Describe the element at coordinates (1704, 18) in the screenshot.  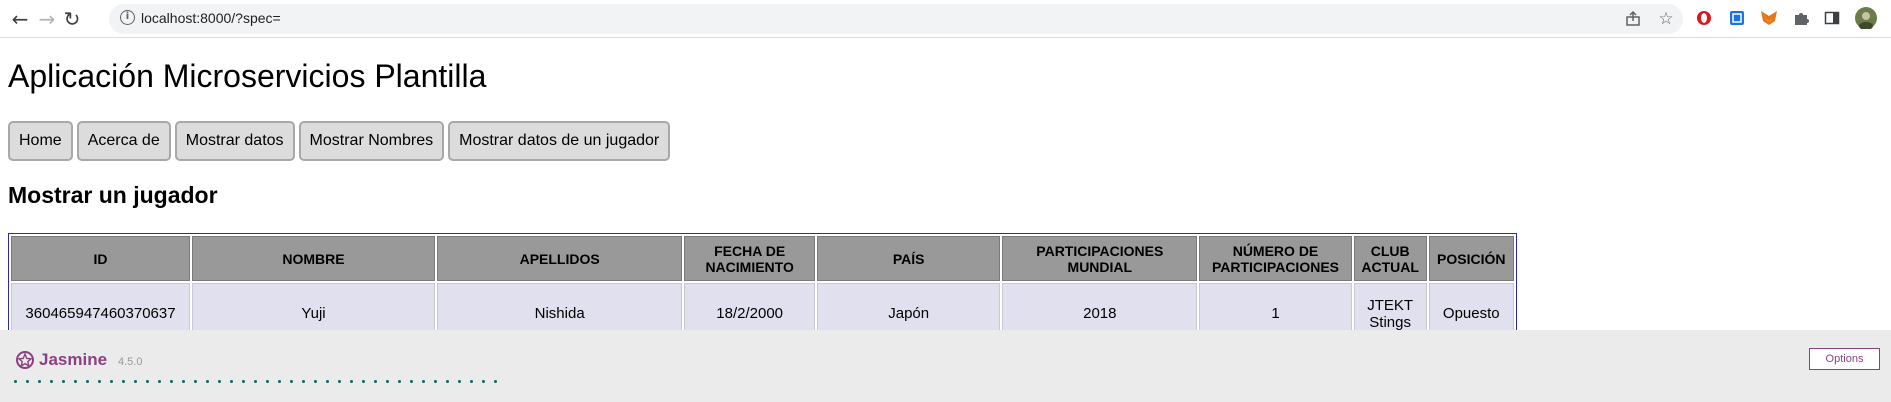
I see `opera-extension-icon` at that location.